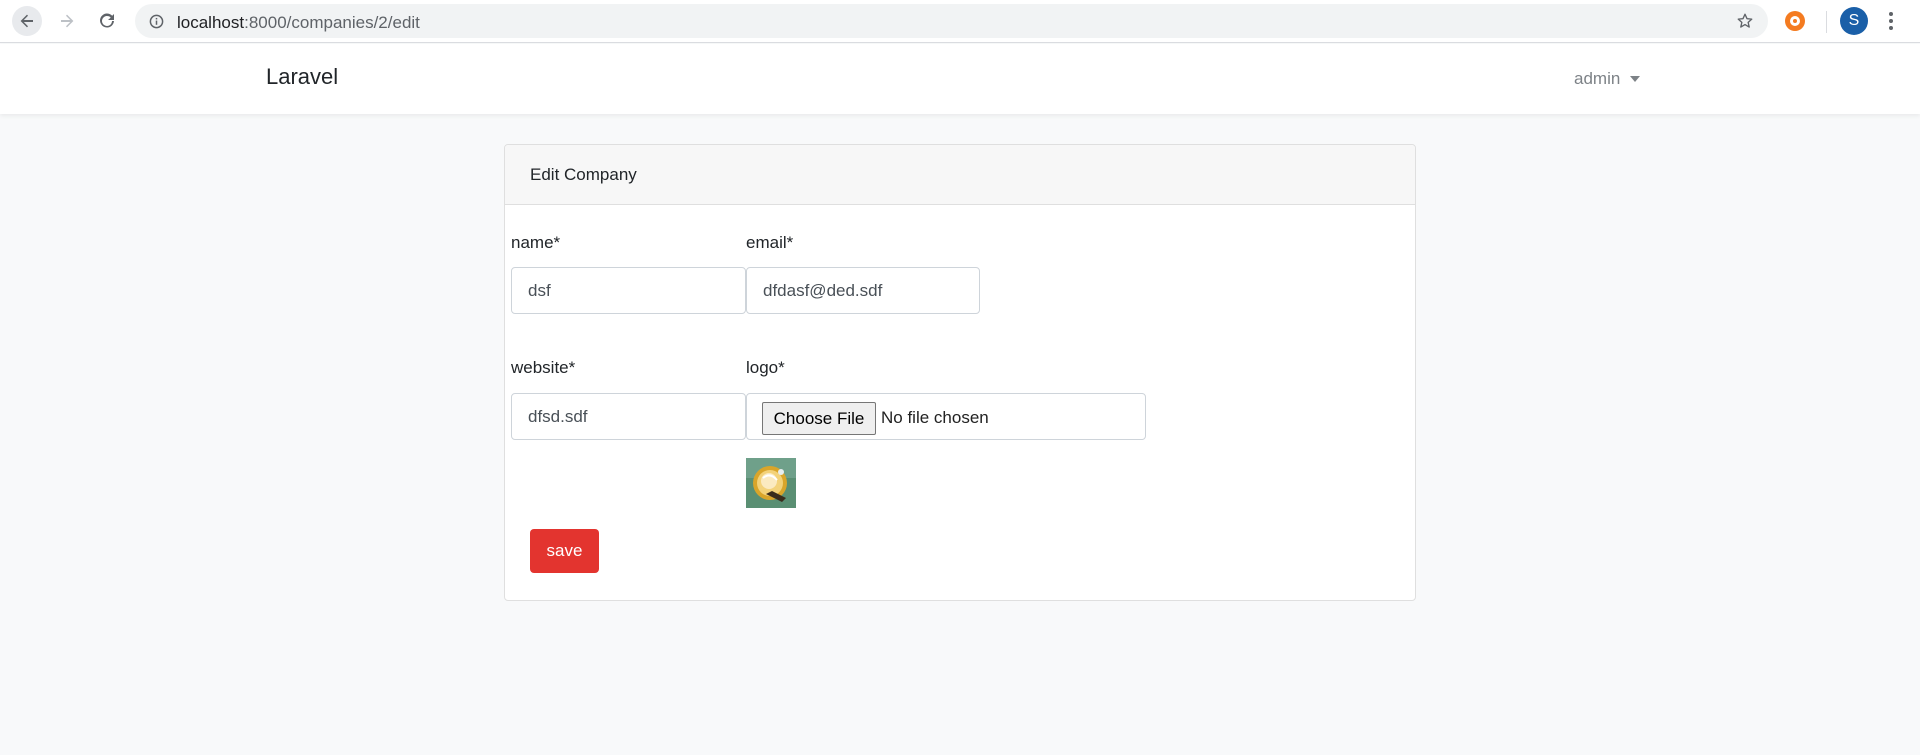 The height and width of the screenshot is (755, 1920). I want to click on logo-thumbnail, so click(771, 483).